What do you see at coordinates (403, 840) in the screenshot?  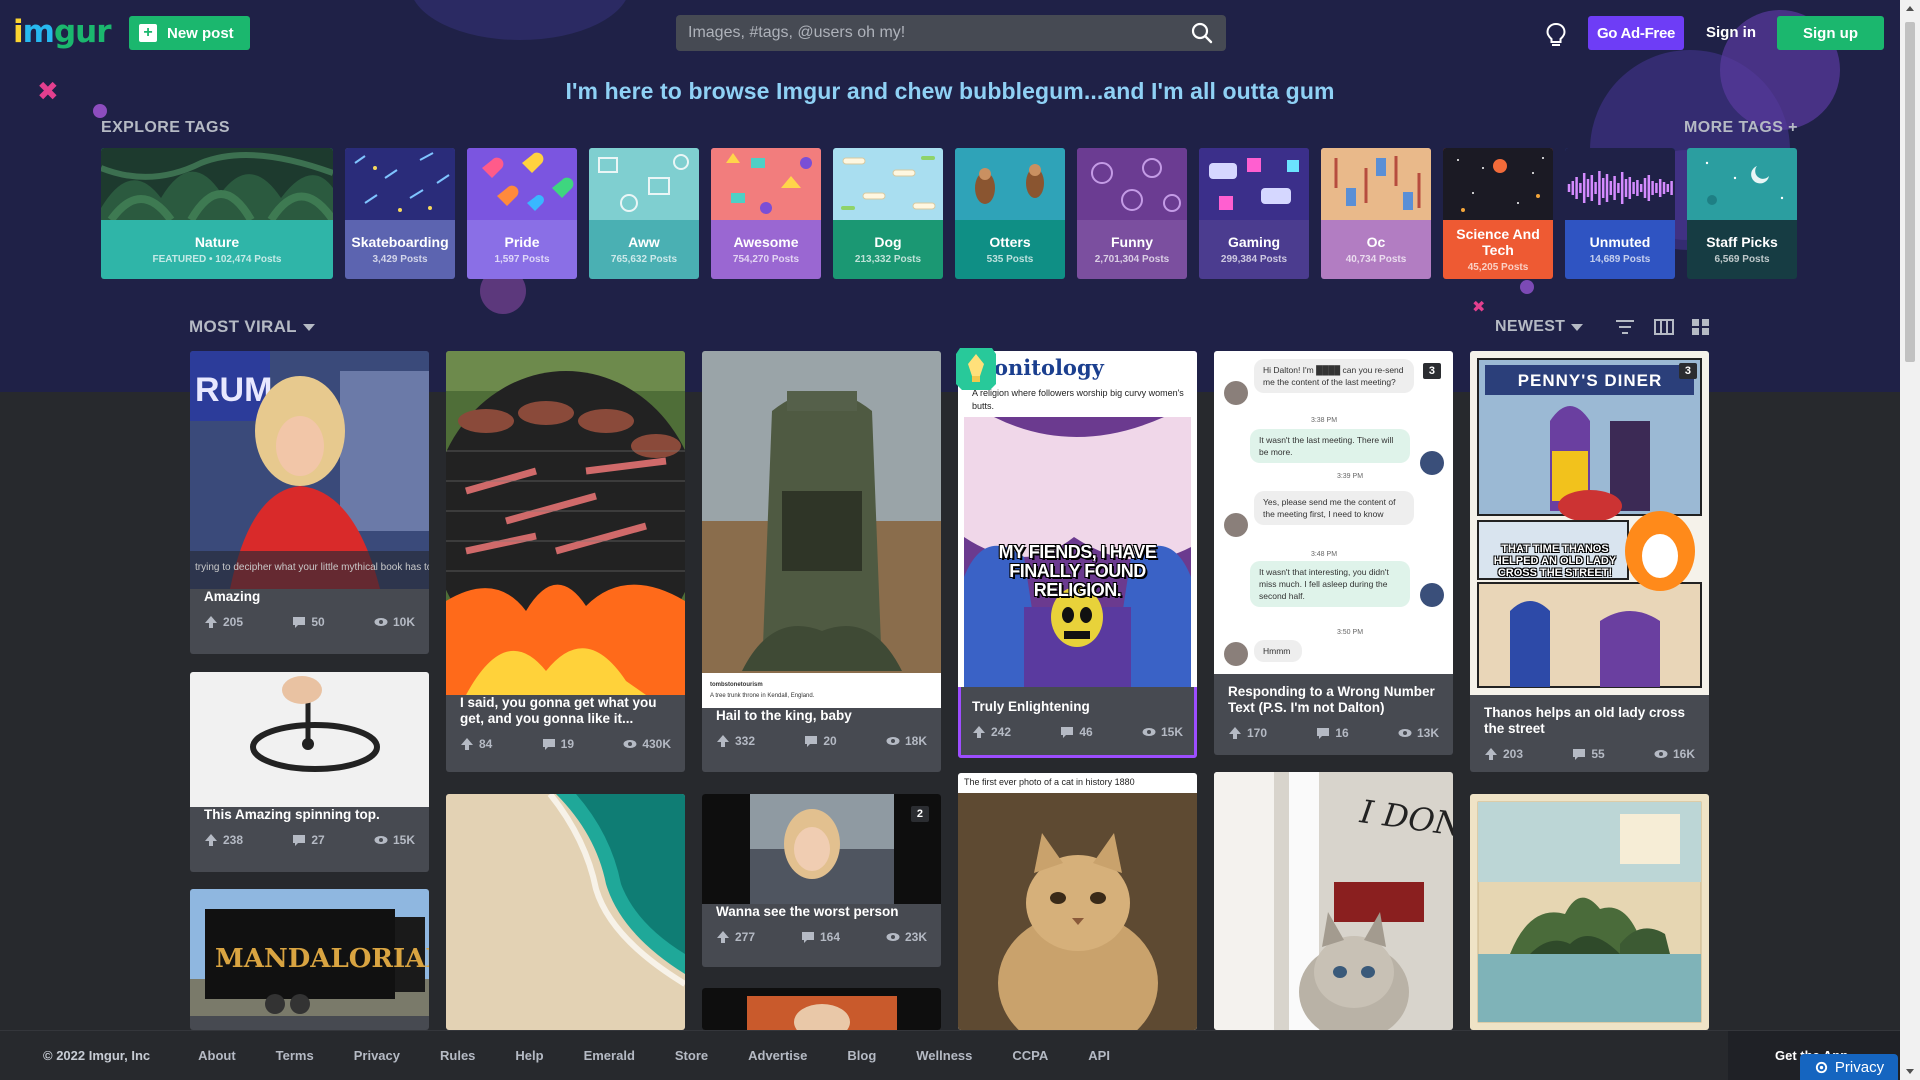 I see `view-count: 15K` at bounding box center [403, 840].